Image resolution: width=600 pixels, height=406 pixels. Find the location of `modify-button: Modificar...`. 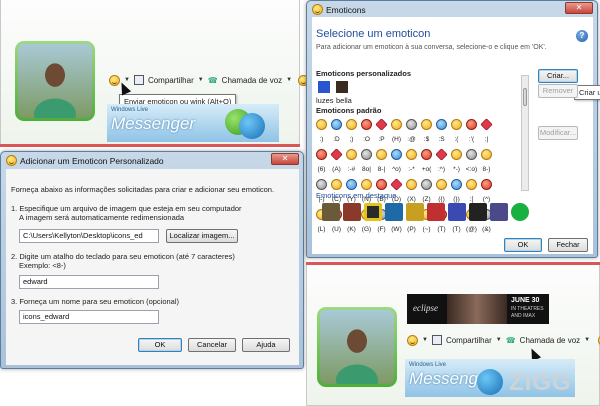

modify-button: Modificar... is located at coordinates (558, 133).